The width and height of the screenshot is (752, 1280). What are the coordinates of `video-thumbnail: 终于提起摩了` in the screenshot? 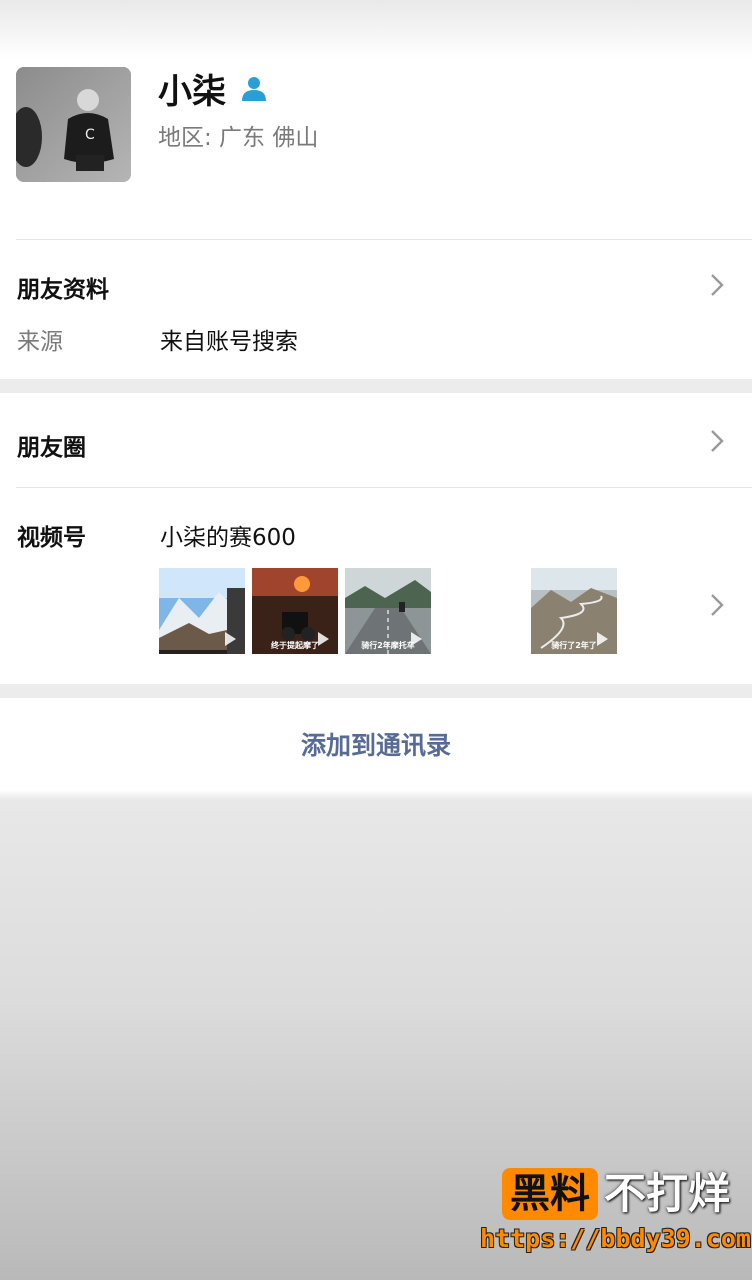 It's located at (295, 611).